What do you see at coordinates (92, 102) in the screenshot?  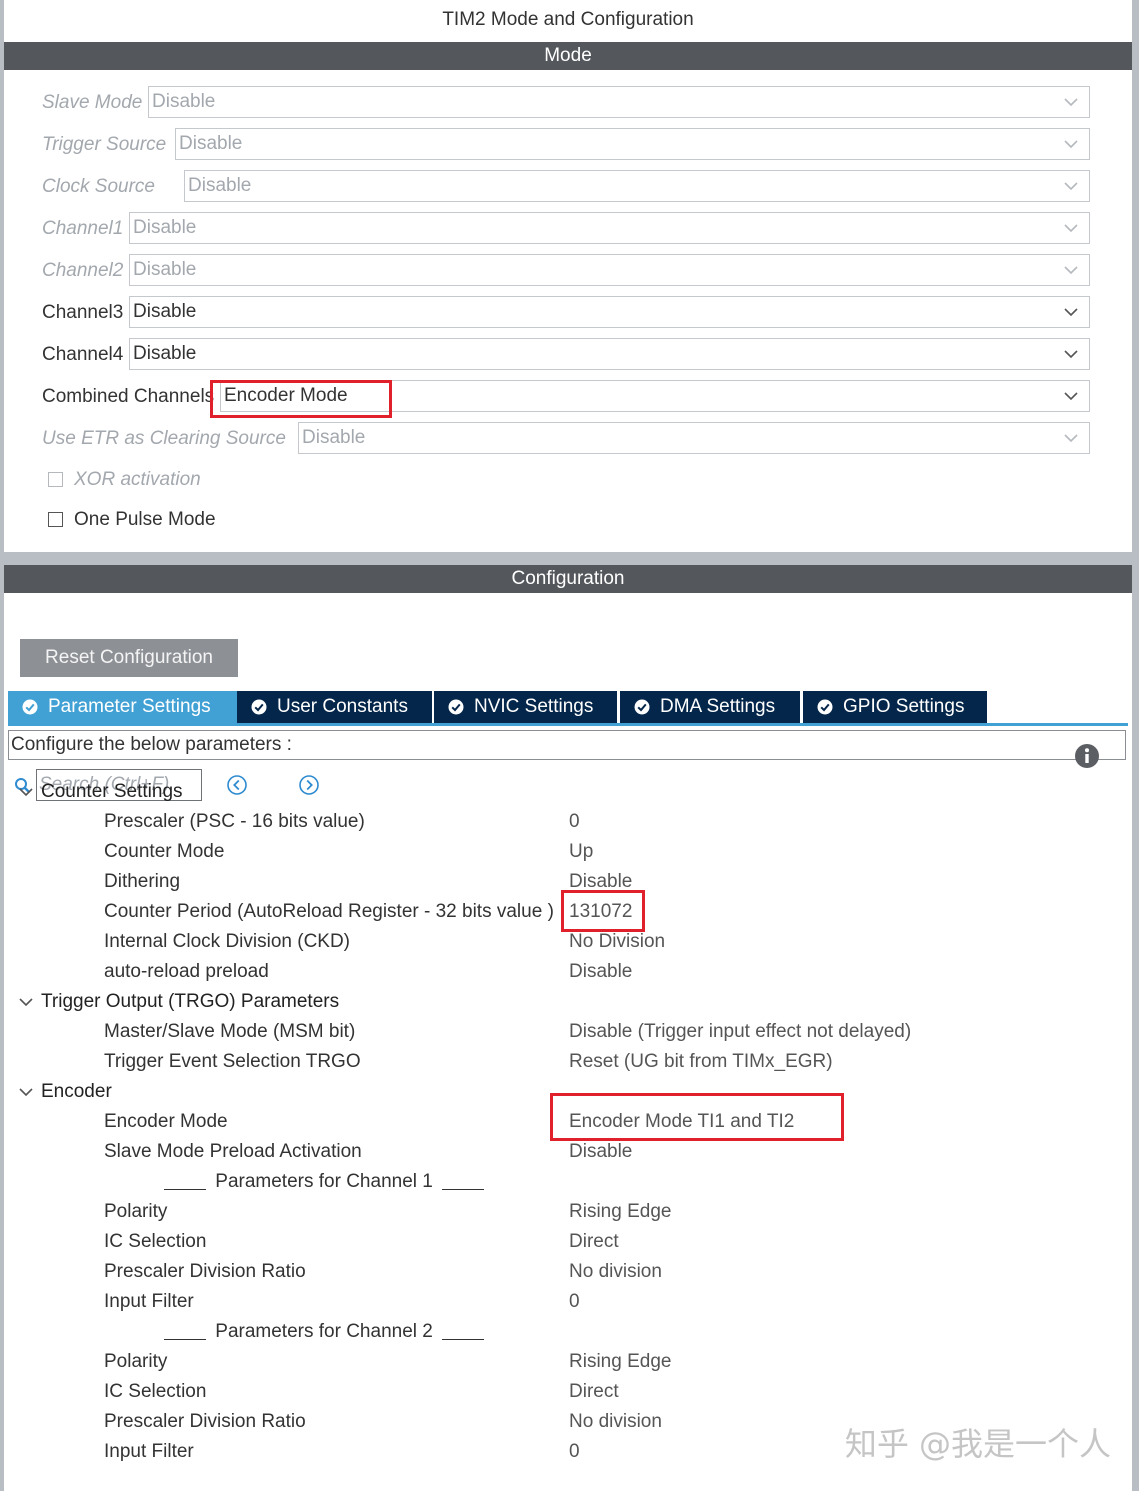 I see `slave-mode-label: Slave Mode` at bounding box center [92, 102].